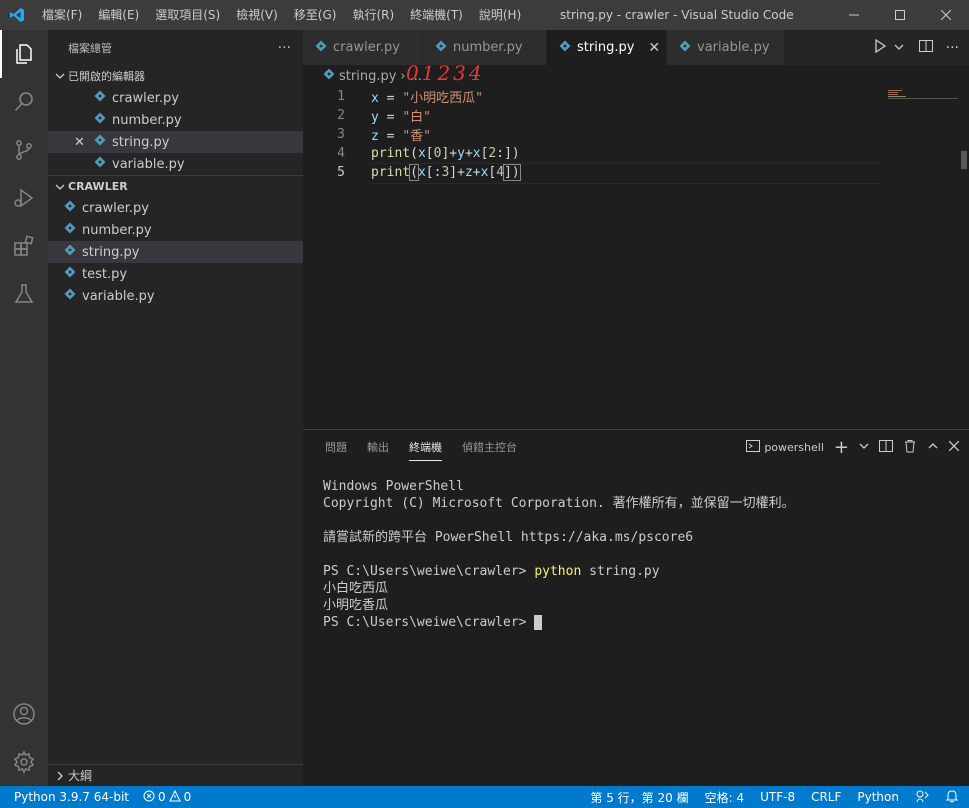  What do you see at coordinates (952, 797) in the screenshot?
I see `notifications-bell-icon` at bounding box center [952, 797].